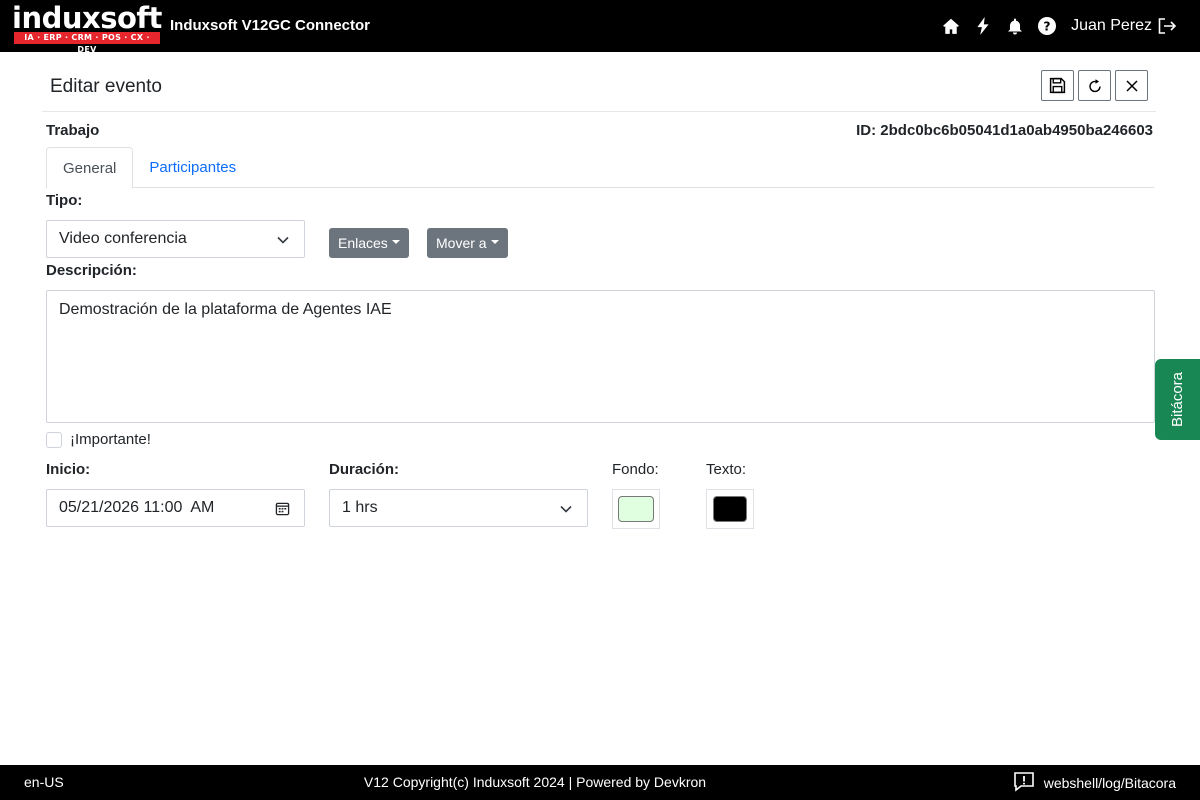 This screenshot has height=800, width=1200. What do you see at coordinates (363, 243) in the screenshot?
I see `enlaces-label: Enlaces` at bounding box center [363, 243].